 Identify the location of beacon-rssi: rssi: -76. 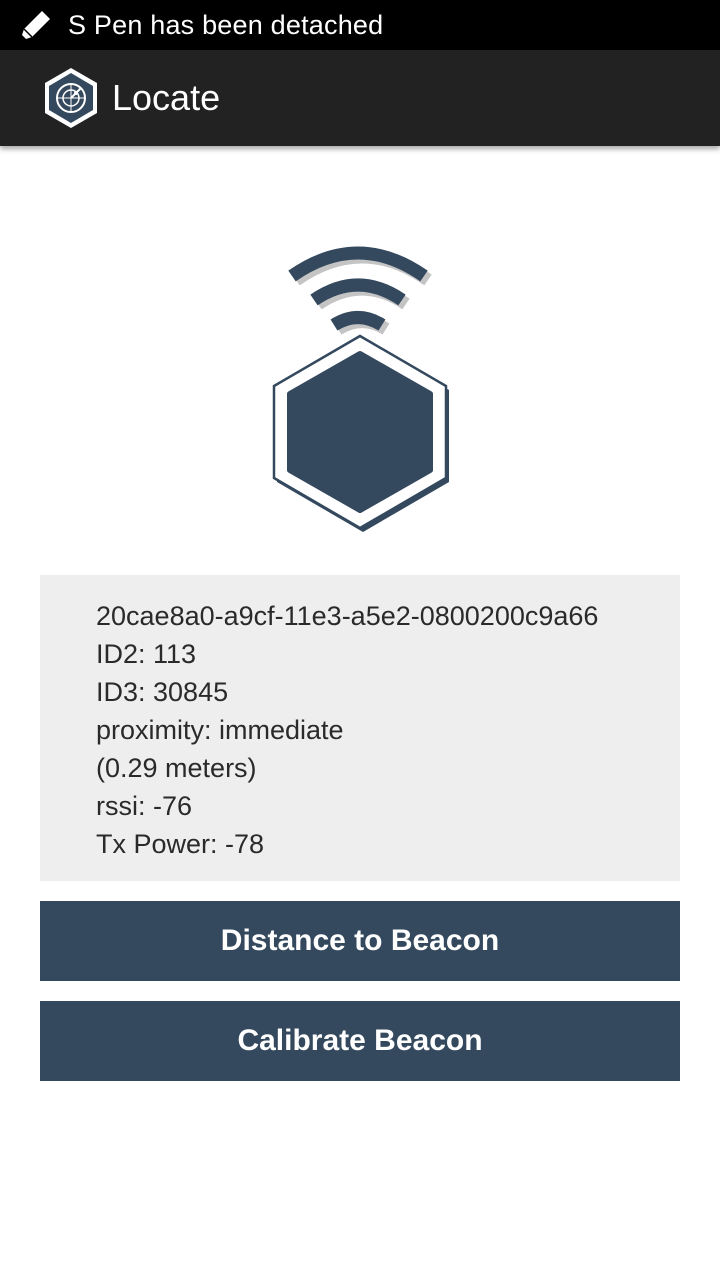
(144, 806).